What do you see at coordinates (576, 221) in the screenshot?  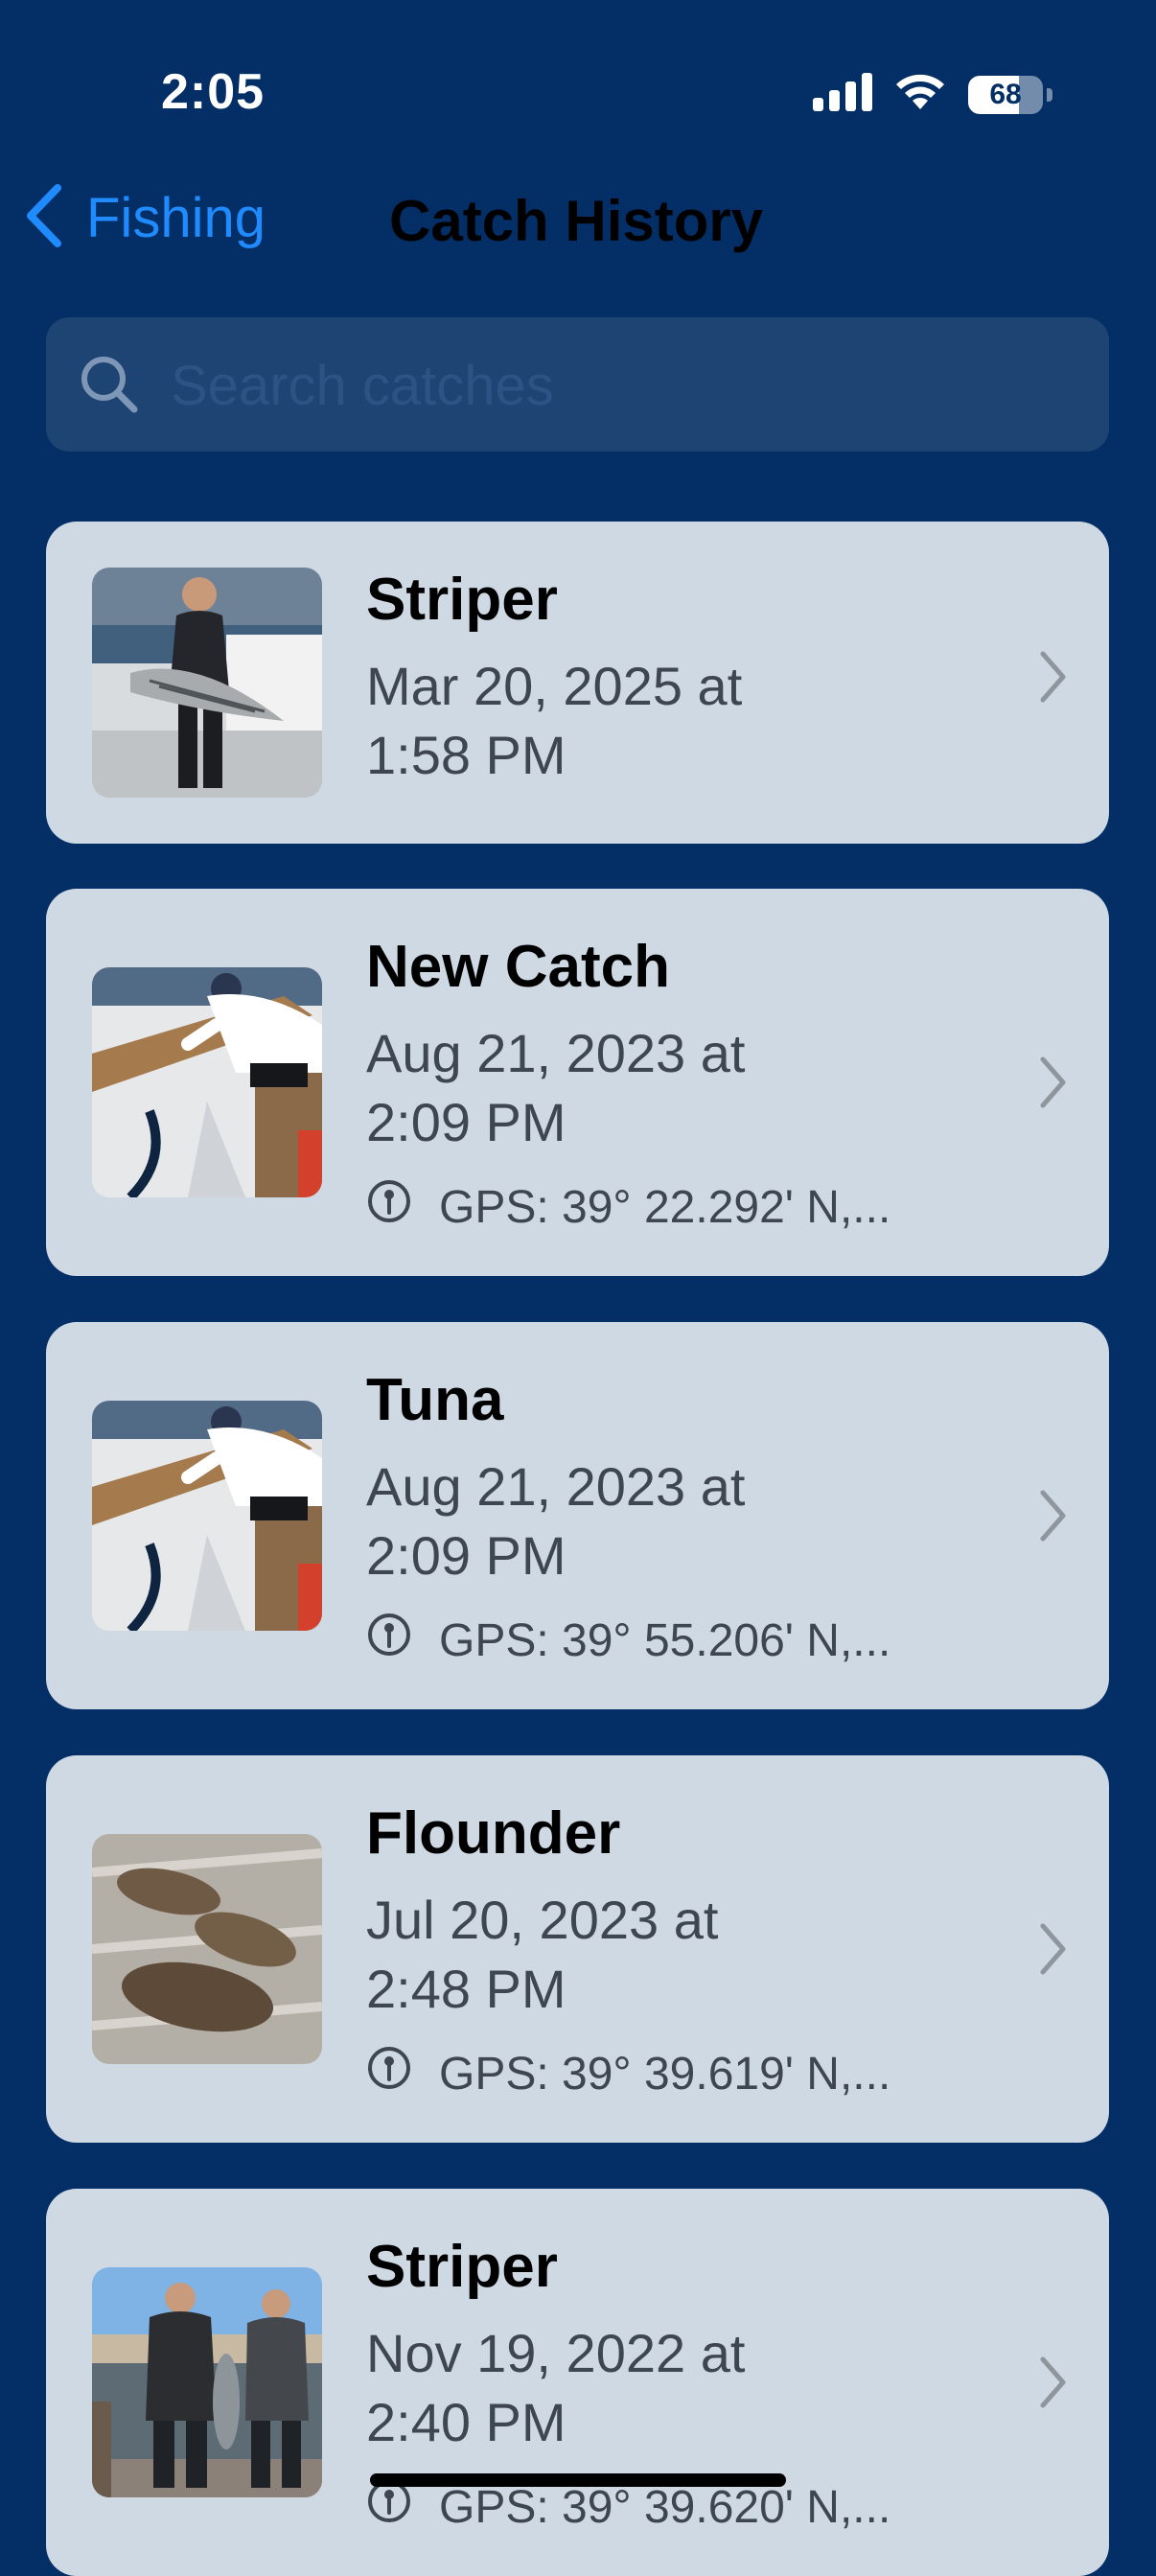 I see `page-title: Catch History` at bounding box center [576, 221].